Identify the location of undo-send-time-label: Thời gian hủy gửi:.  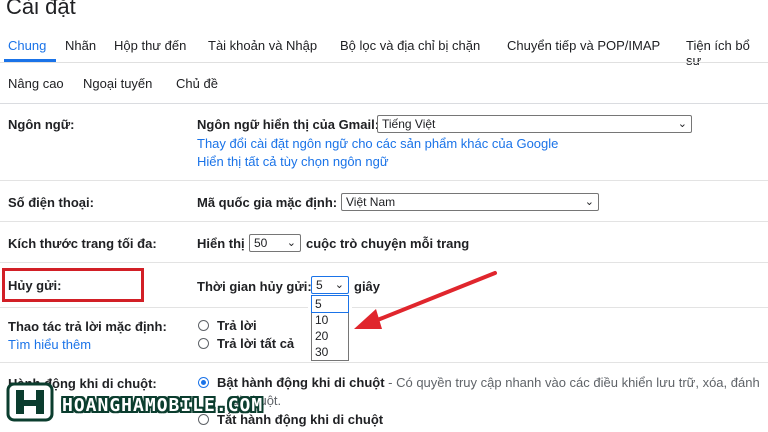
(254, 286).